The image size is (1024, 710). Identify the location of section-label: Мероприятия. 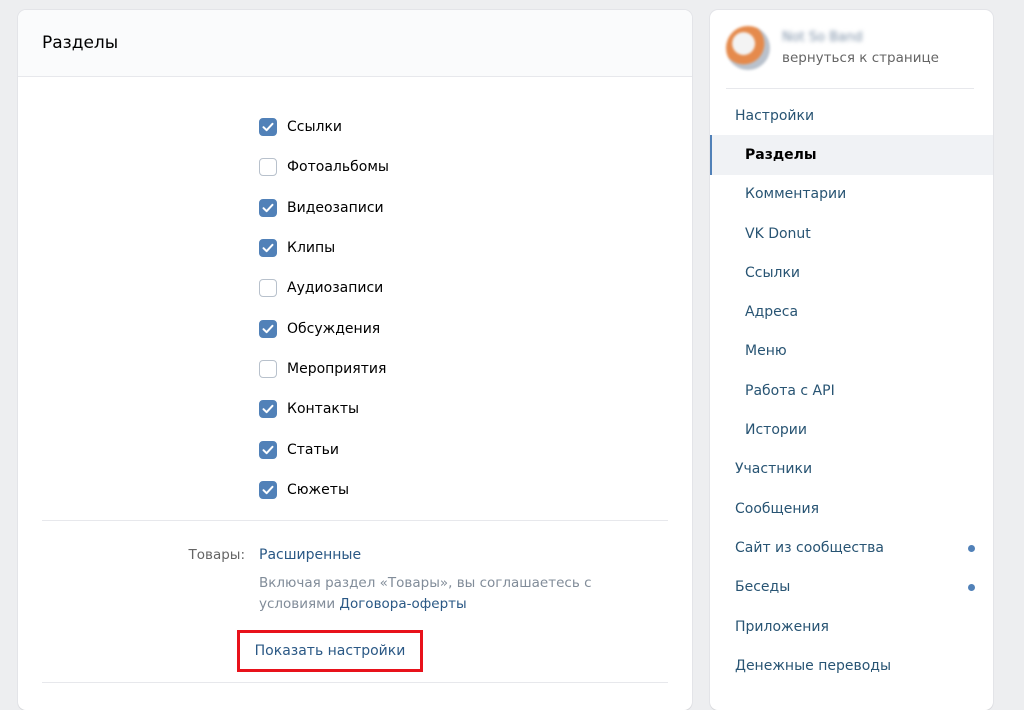
(337, 368).